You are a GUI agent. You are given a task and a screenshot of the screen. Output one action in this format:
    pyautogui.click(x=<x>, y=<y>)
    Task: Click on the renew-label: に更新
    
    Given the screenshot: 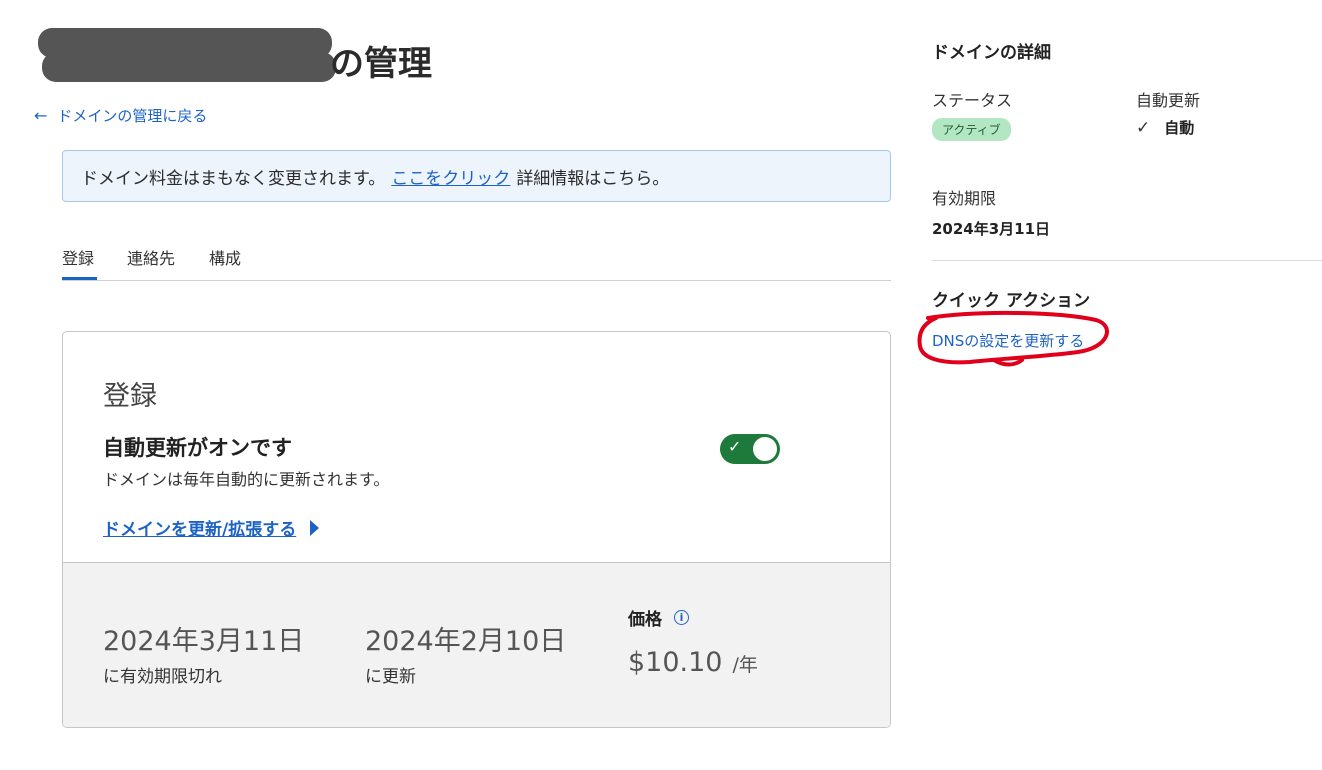 What is the action you would take?
    pyautogui.click(x=390, y=677)
    